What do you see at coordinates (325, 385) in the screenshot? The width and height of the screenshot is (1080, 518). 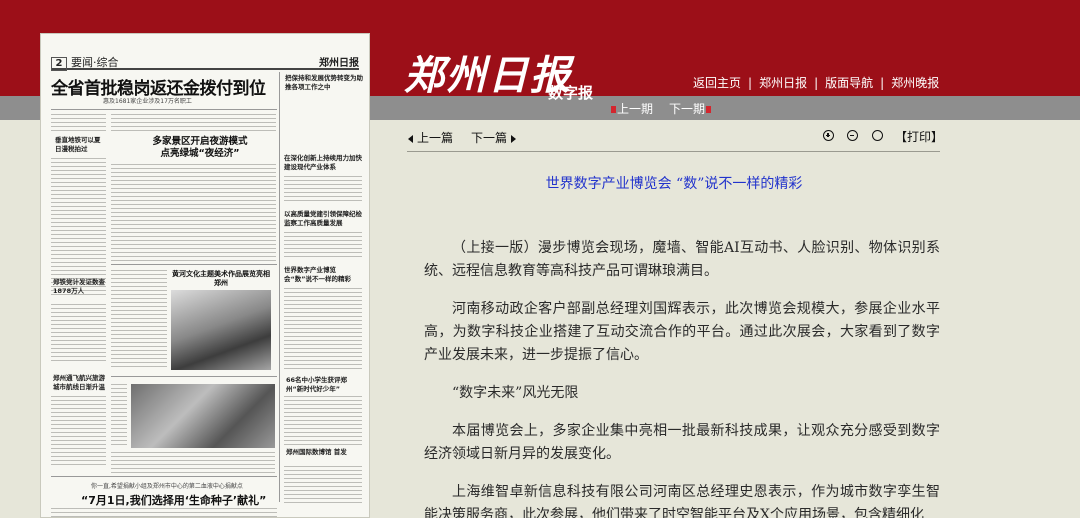 I see `article-headline: 66名中小学生获评郑州“新时代好少年”` at bounding box center [325, 385].